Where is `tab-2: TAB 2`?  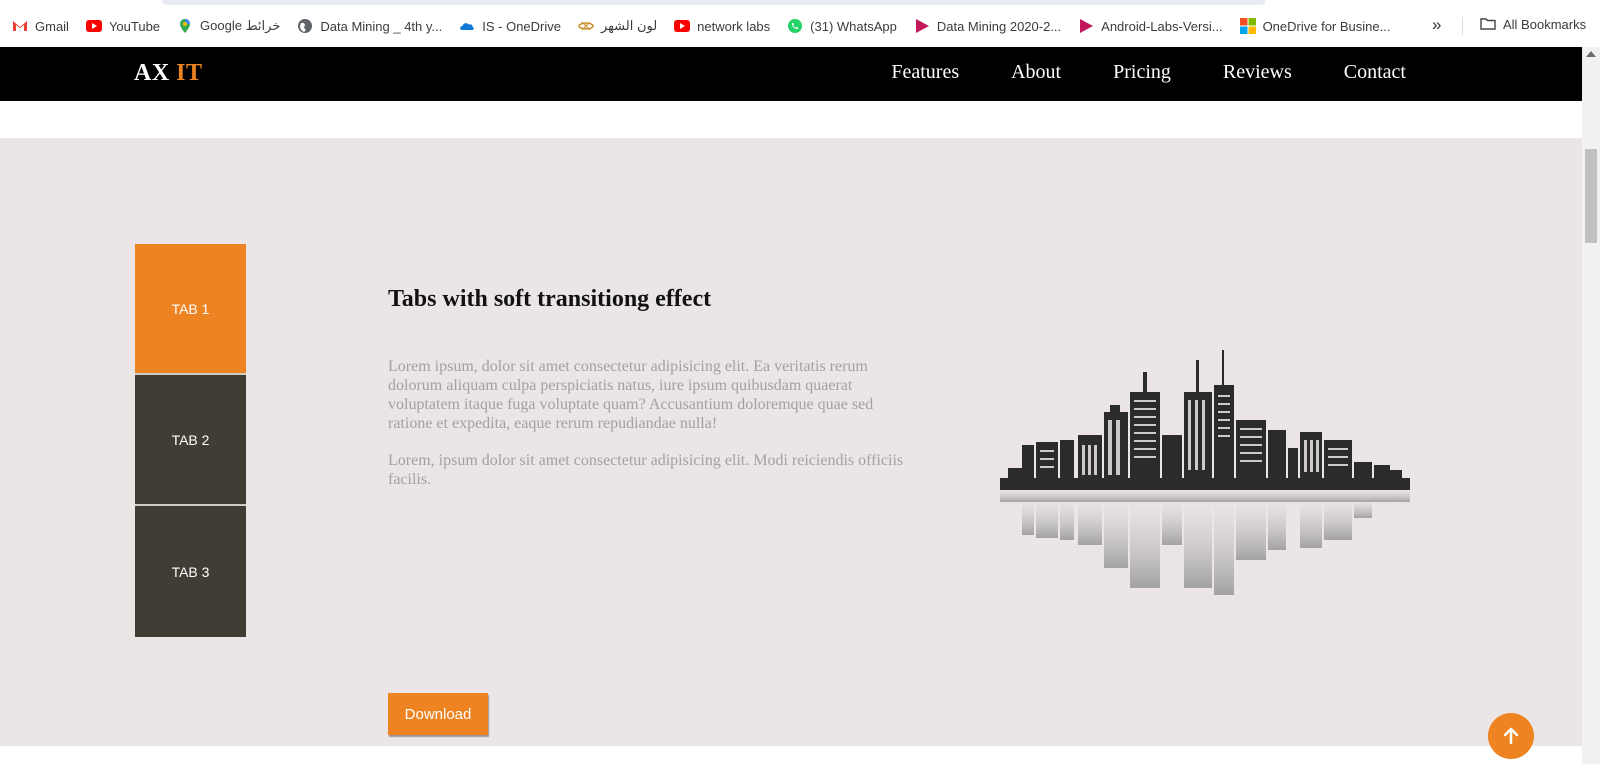
tab-2: TAB 2 is located at coordinates (190, 440).